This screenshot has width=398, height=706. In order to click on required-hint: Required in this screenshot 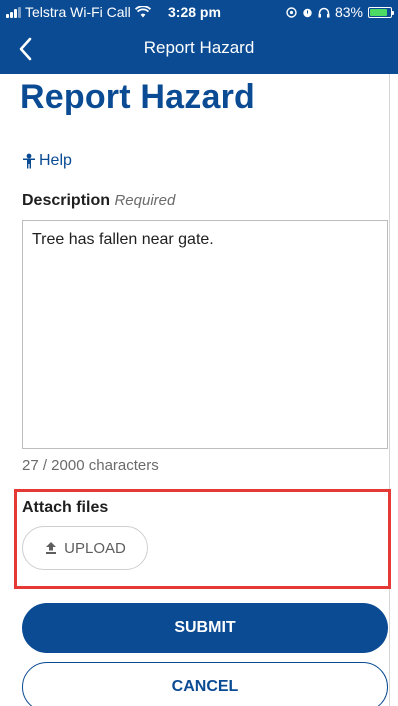, I will do `click(145, 200)`.